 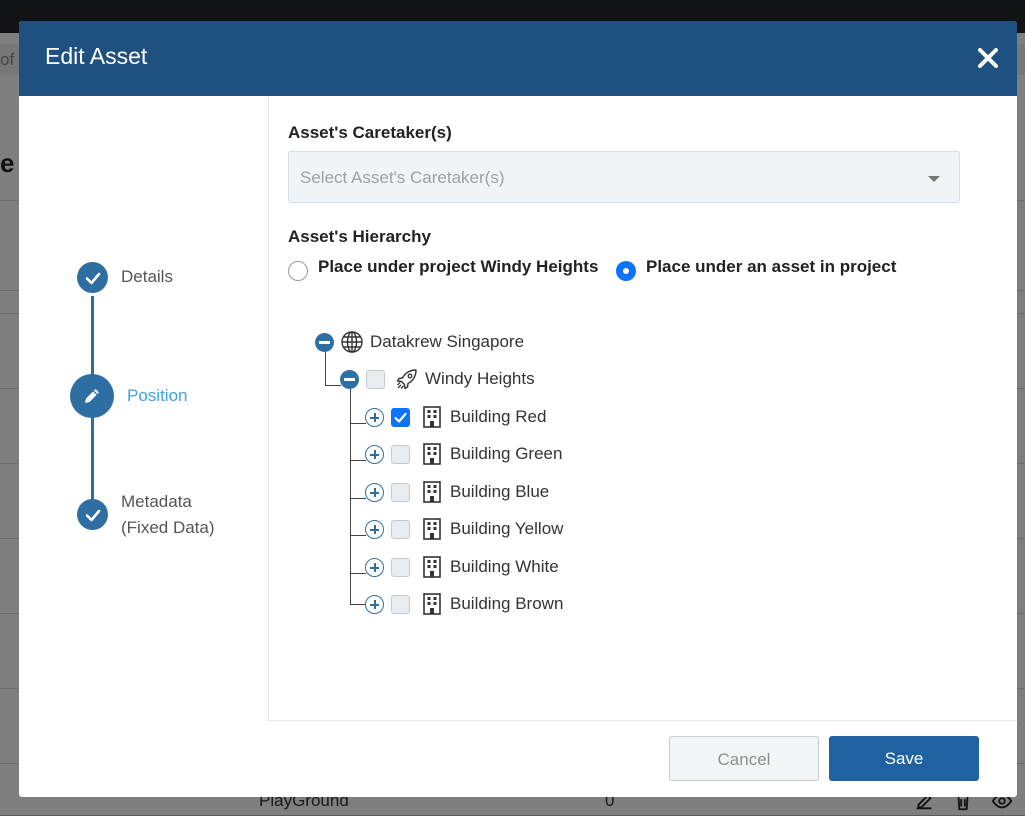 I want to click on modal-header: Edit Asset, so click(x=518, y=58).